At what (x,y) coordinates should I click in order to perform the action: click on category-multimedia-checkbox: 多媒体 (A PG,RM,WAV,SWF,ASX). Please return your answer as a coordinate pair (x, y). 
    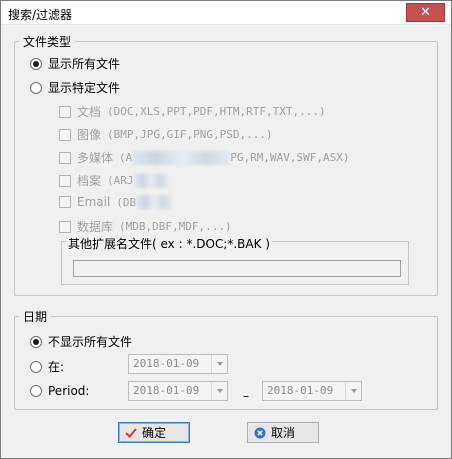
    Looking at the image, I should click on (204, 157).